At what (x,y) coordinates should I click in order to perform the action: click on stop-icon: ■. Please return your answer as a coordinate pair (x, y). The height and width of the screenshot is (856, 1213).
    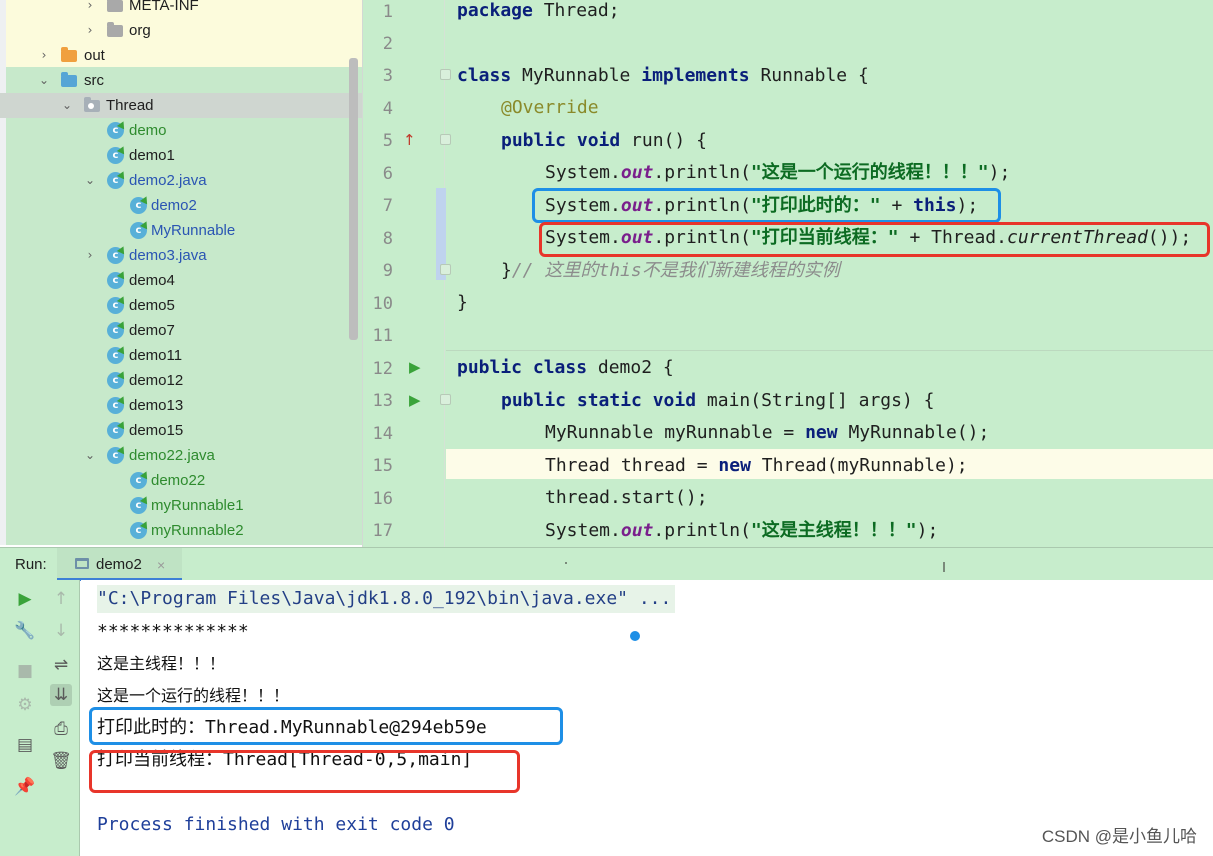
    Looking at the image, I should click on (25, 671).